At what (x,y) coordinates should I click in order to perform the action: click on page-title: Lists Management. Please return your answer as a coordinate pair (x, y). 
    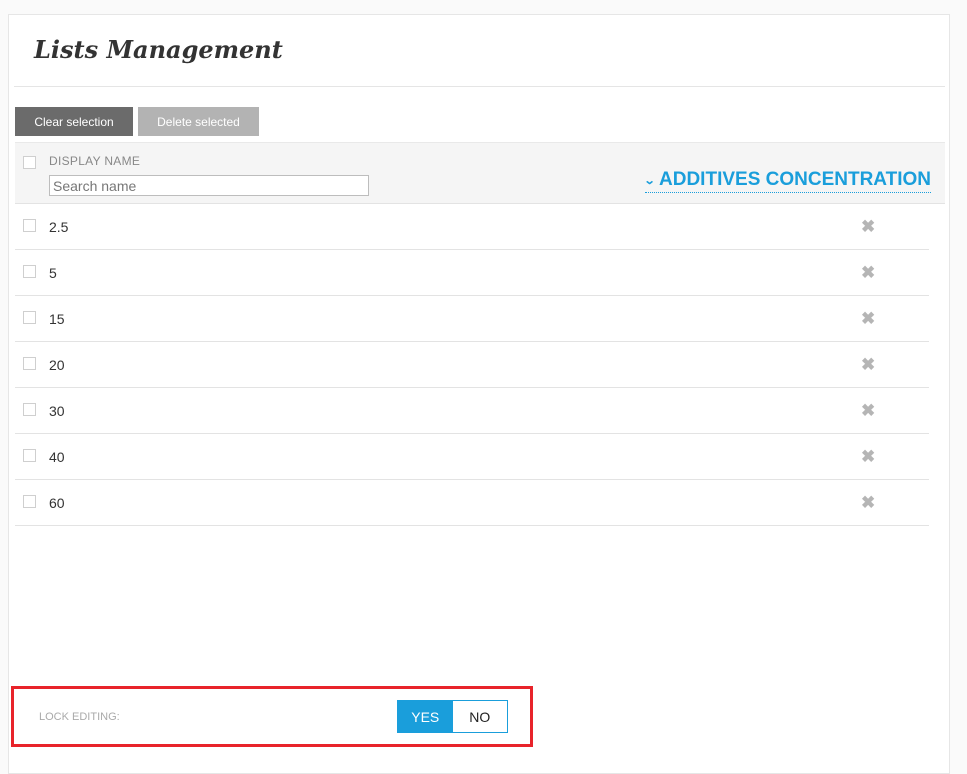
    Looking at the image, I should click on (158, 49).